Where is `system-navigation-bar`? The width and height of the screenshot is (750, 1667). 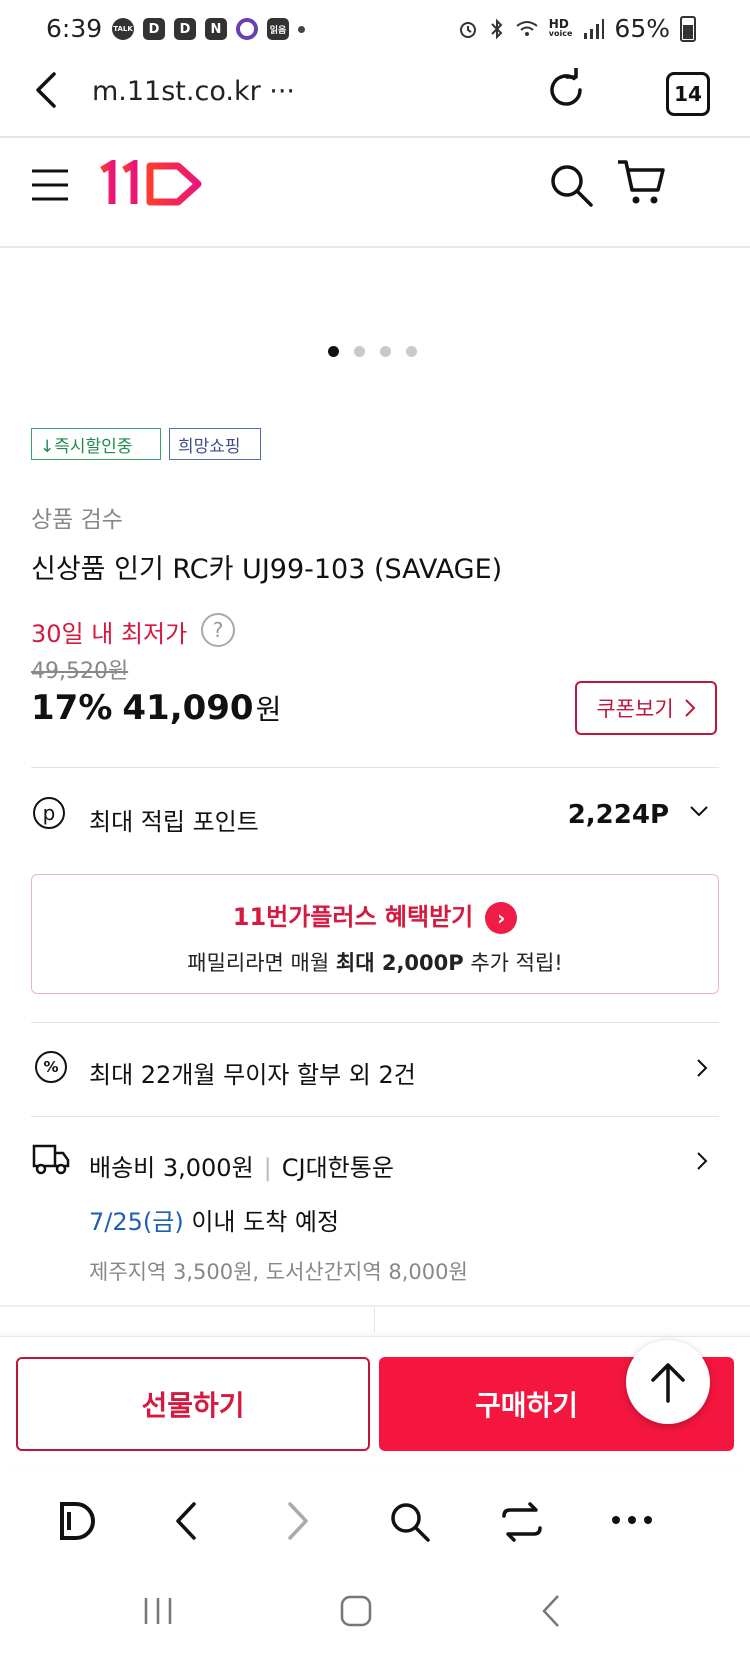
system-navigation-bar is located at coordinates (375, 1619).